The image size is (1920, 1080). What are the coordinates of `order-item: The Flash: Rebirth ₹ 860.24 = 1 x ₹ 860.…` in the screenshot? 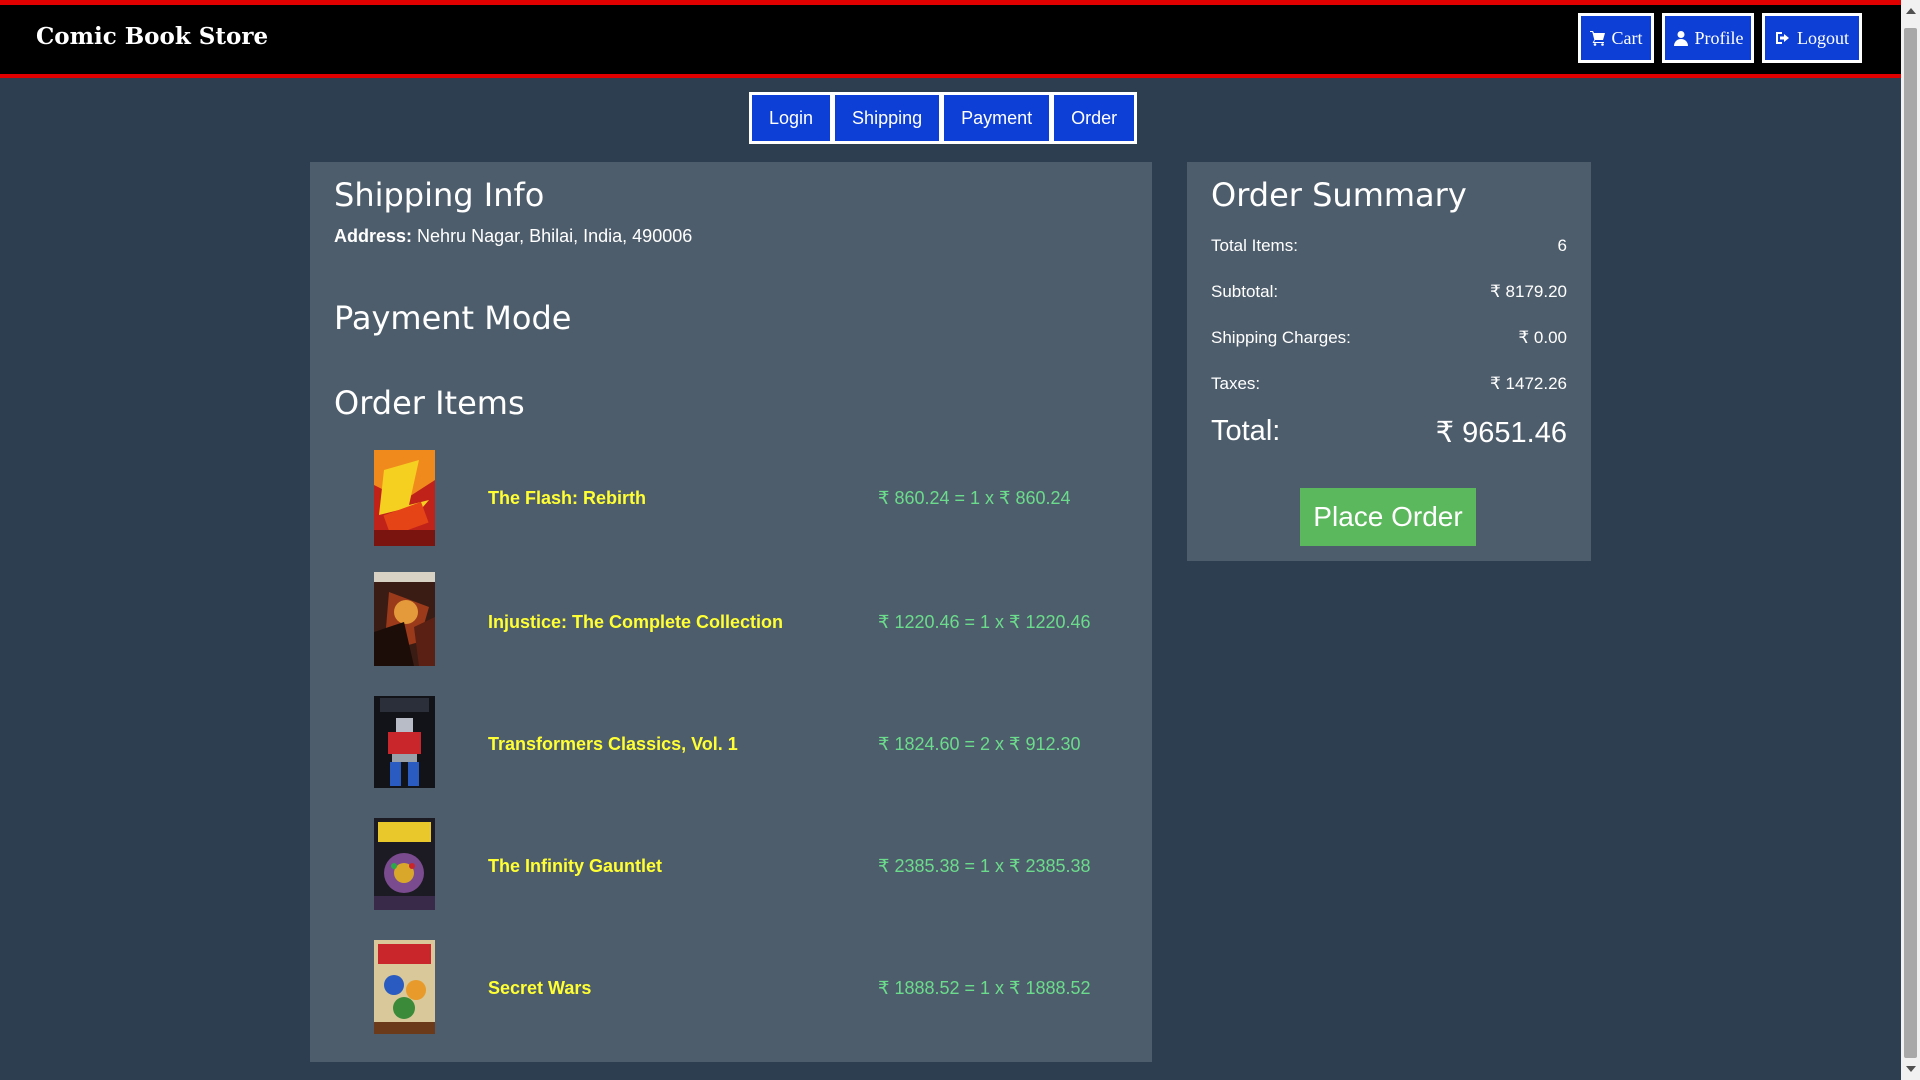 It's located at (731, 495).